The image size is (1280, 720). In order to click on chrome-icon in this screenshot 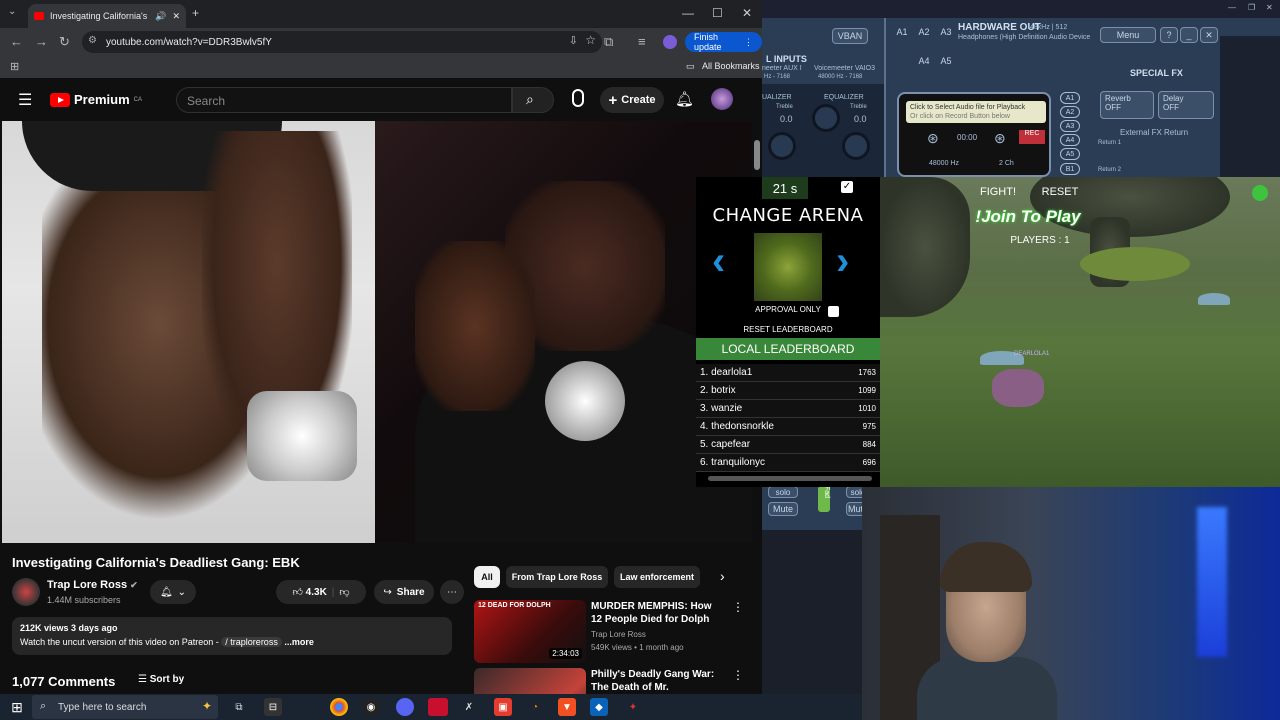, I will do `click(339, 707)`.